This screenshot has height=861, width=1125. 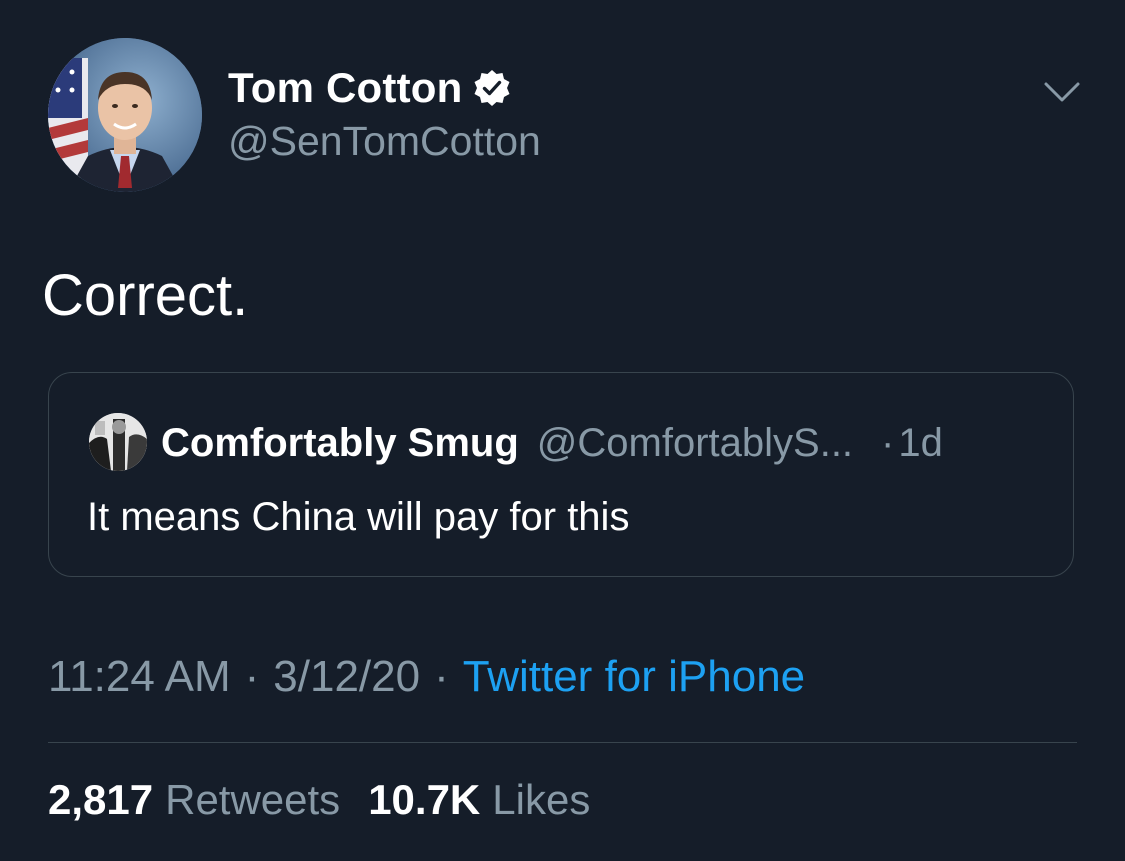 What do you see at coordinates (424, 799) in the screenshot?
I see `likes-count: 10.7K` at bounding box center [424, 799].